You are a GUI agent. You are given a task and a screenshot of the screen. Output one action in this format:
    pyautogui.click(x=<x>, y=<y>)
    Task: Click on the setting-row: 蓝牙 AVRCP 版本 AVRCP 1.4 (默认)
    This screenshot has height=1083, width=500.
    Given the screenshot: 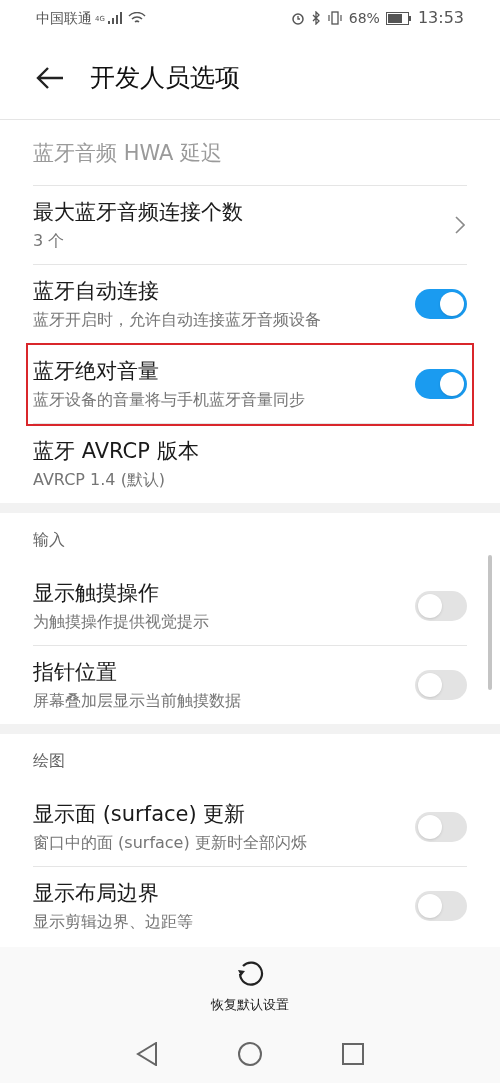 What is the action you would take?
    pyautogui.click(x=250, y=464)
    